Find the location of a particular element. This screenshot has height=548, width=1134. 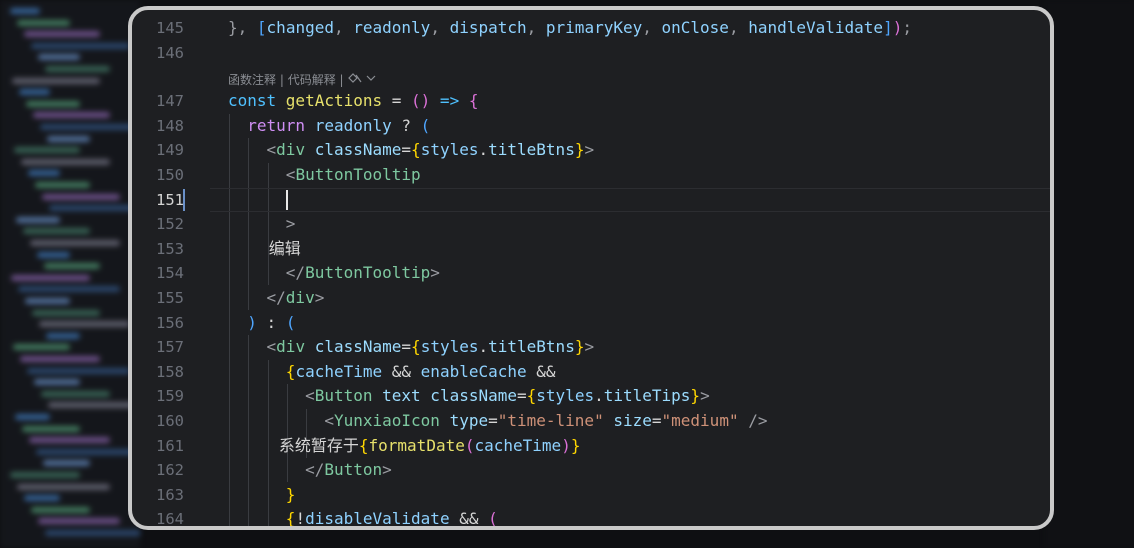

code-line: </ButtonTooltip> is located at coordinates (334, 273).